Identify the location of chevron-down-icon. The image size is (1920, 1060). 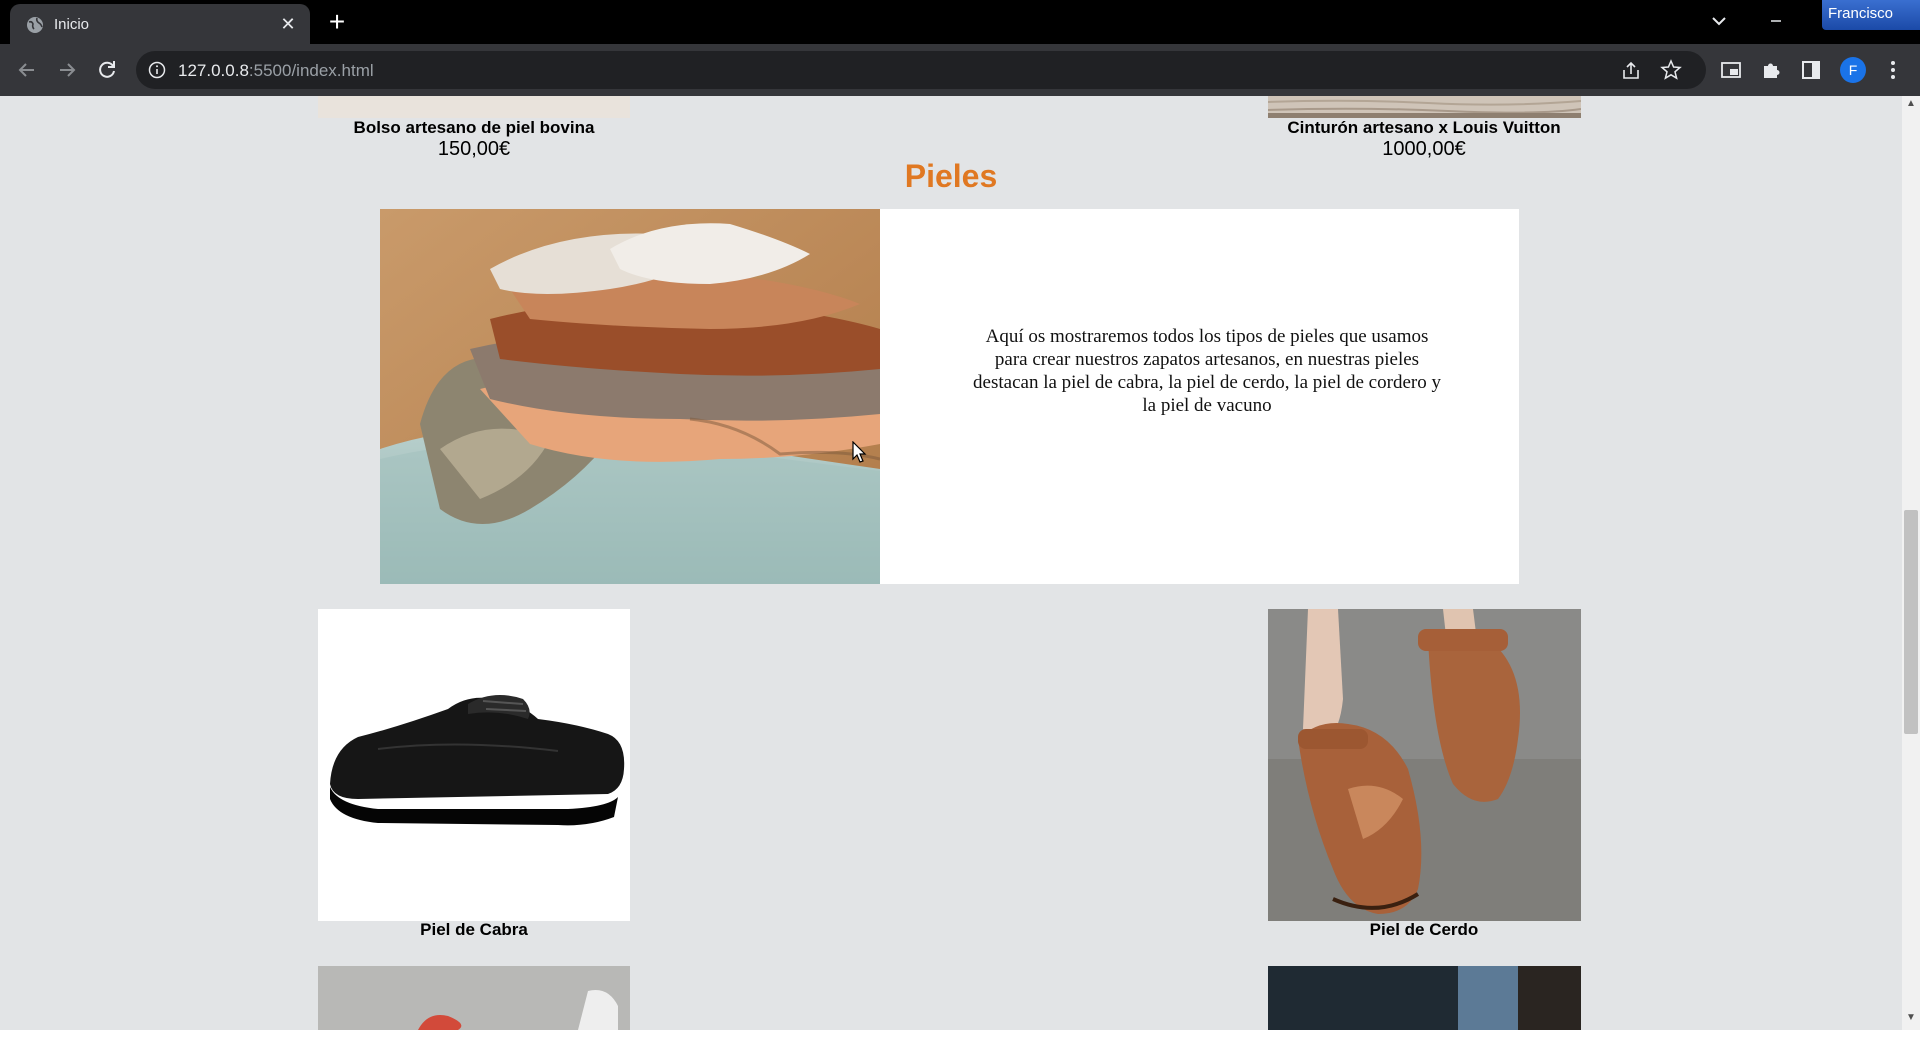
(1719, 21).